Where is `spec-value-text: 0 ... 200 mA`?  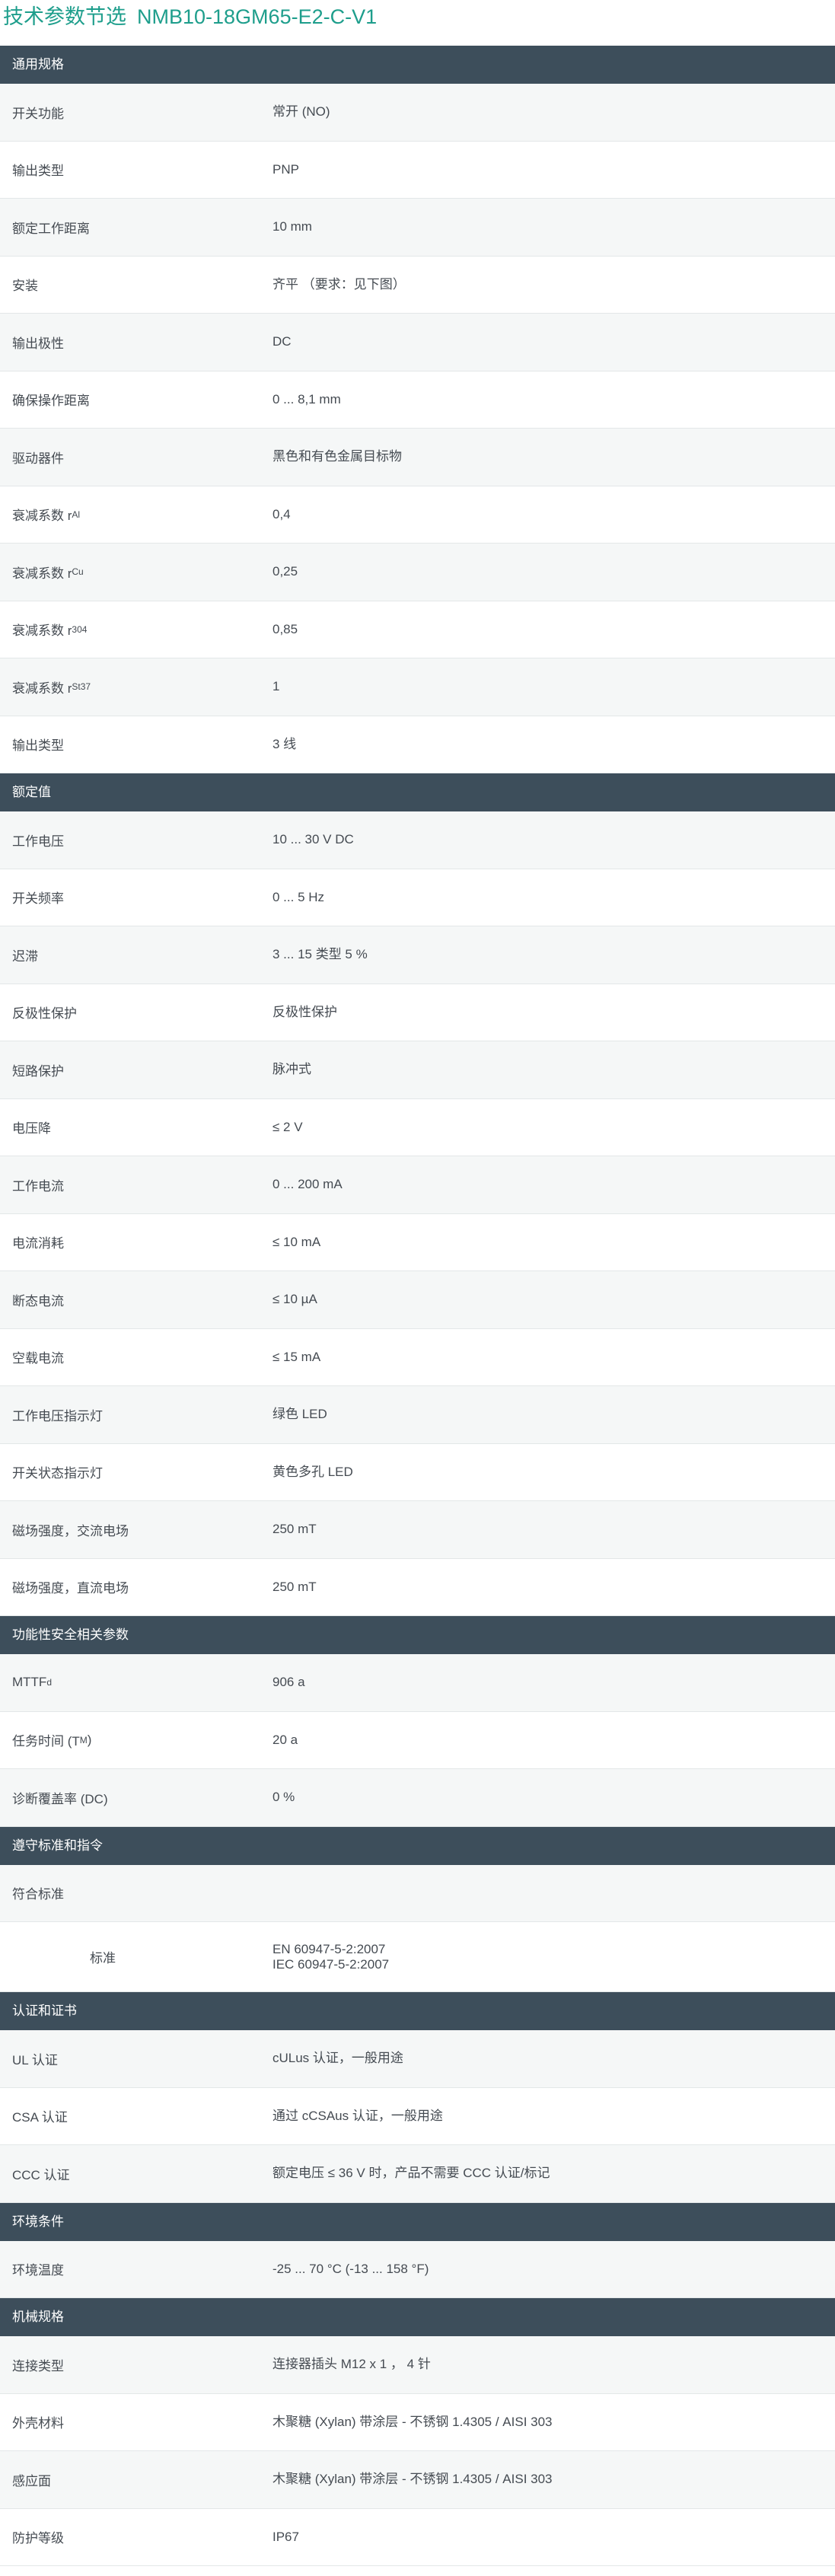
spec-value-text: 0 ... 200 mA is located at coordinates (307, 1184).